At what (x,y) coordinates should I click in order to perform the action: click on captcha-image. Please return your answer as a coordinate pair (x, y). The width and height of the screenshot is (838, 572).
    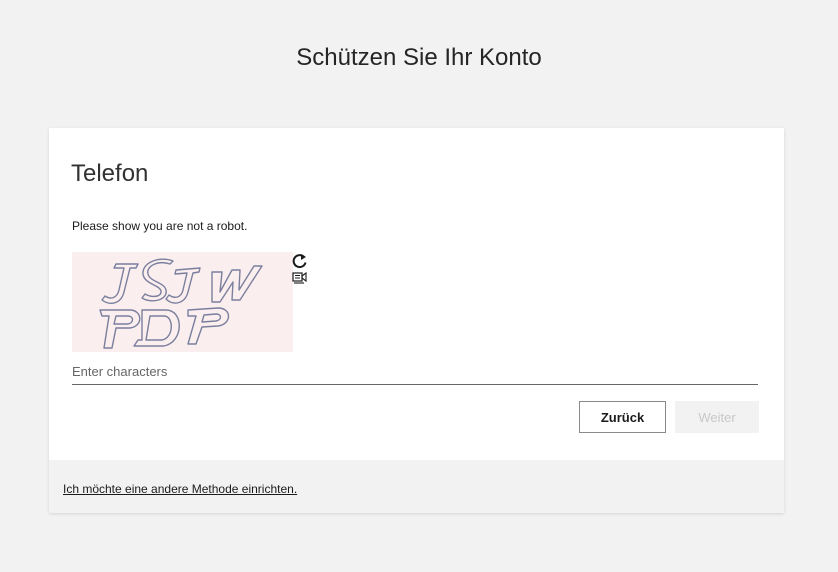
    Looking at the image, I should click on (182, 302).